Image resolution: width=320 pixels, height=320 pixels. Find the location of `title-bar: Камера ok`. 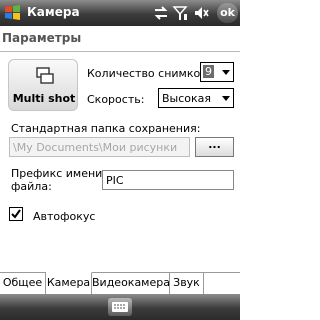

title-bar: Камера ok is located at coordinates (120, 13).